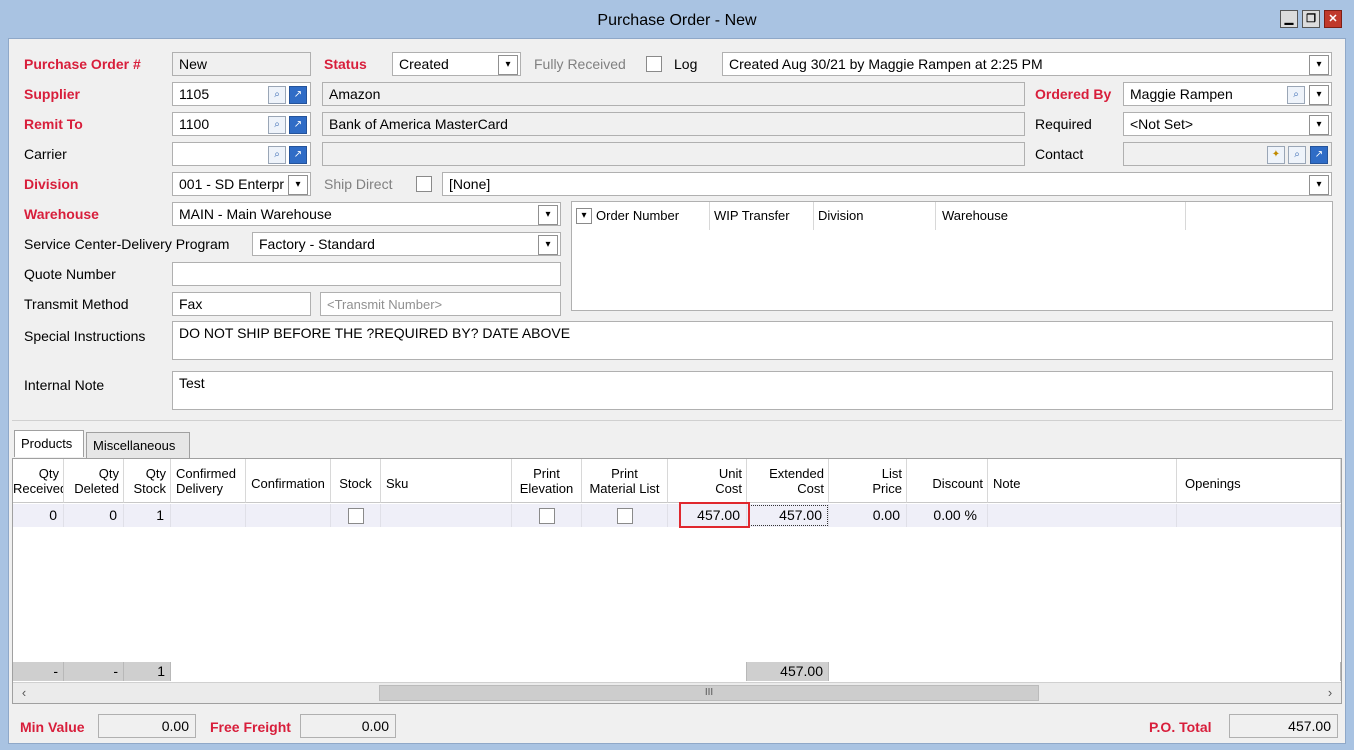 This screenshot has height=750, width=1354. Describe the element at coordinates (625, 516) in the screenshot. I see `print-material-checkbox` at that location.